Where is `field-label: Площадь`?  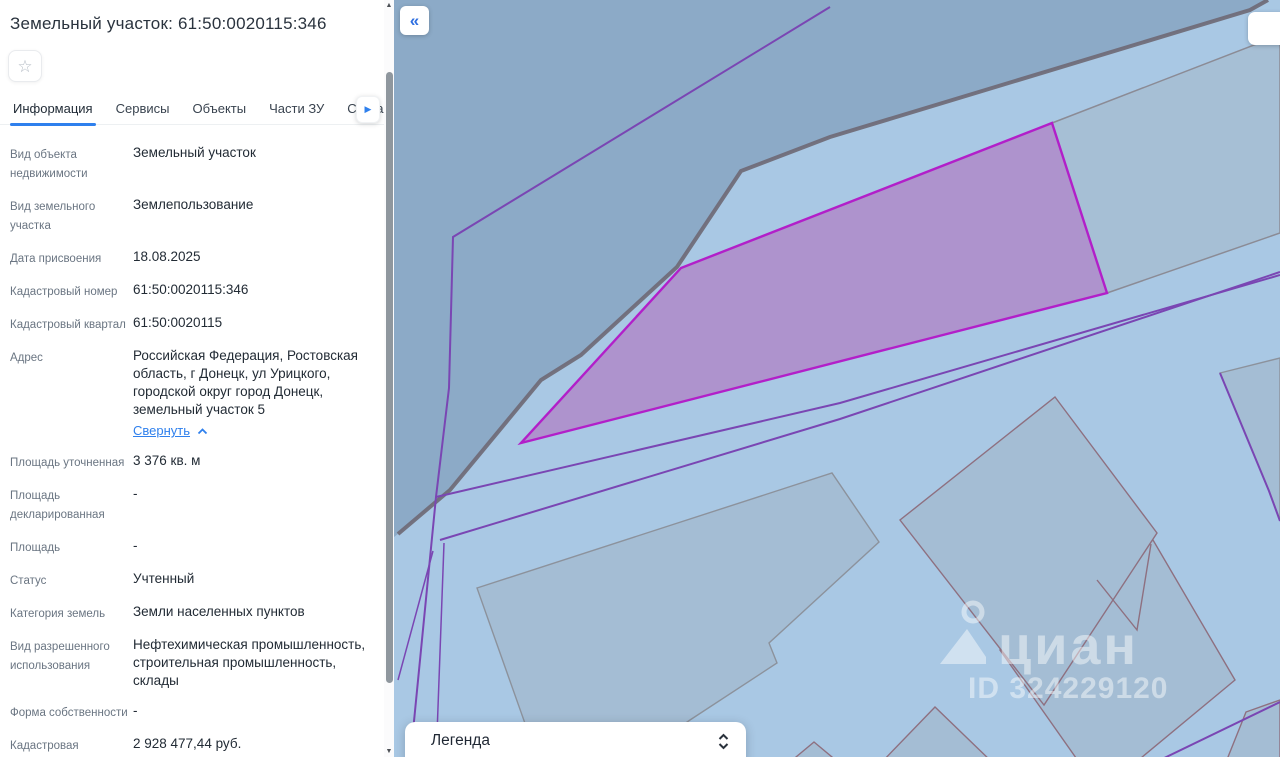
field-label: Площадь is located at coordinates (35, 548).